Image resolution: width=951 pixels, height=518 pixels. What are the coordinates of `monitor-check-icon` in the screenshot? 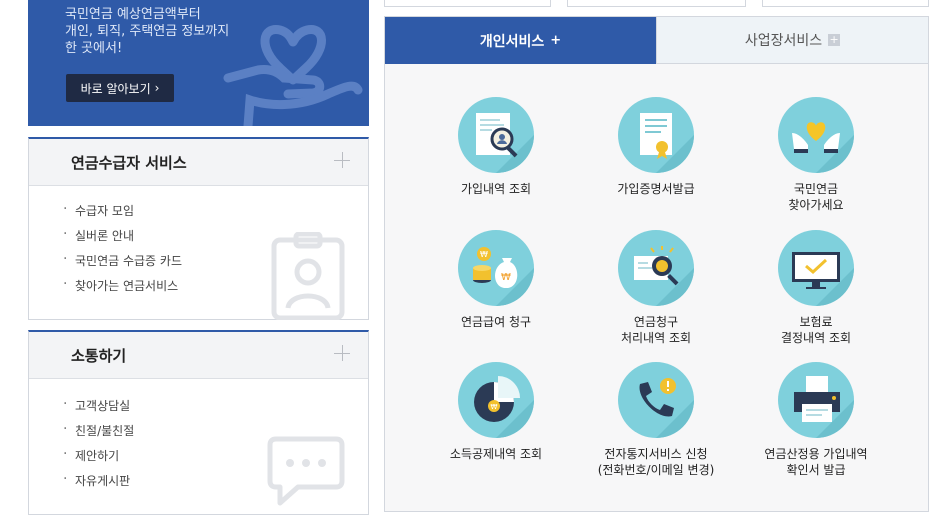 It's located at (816, 268).